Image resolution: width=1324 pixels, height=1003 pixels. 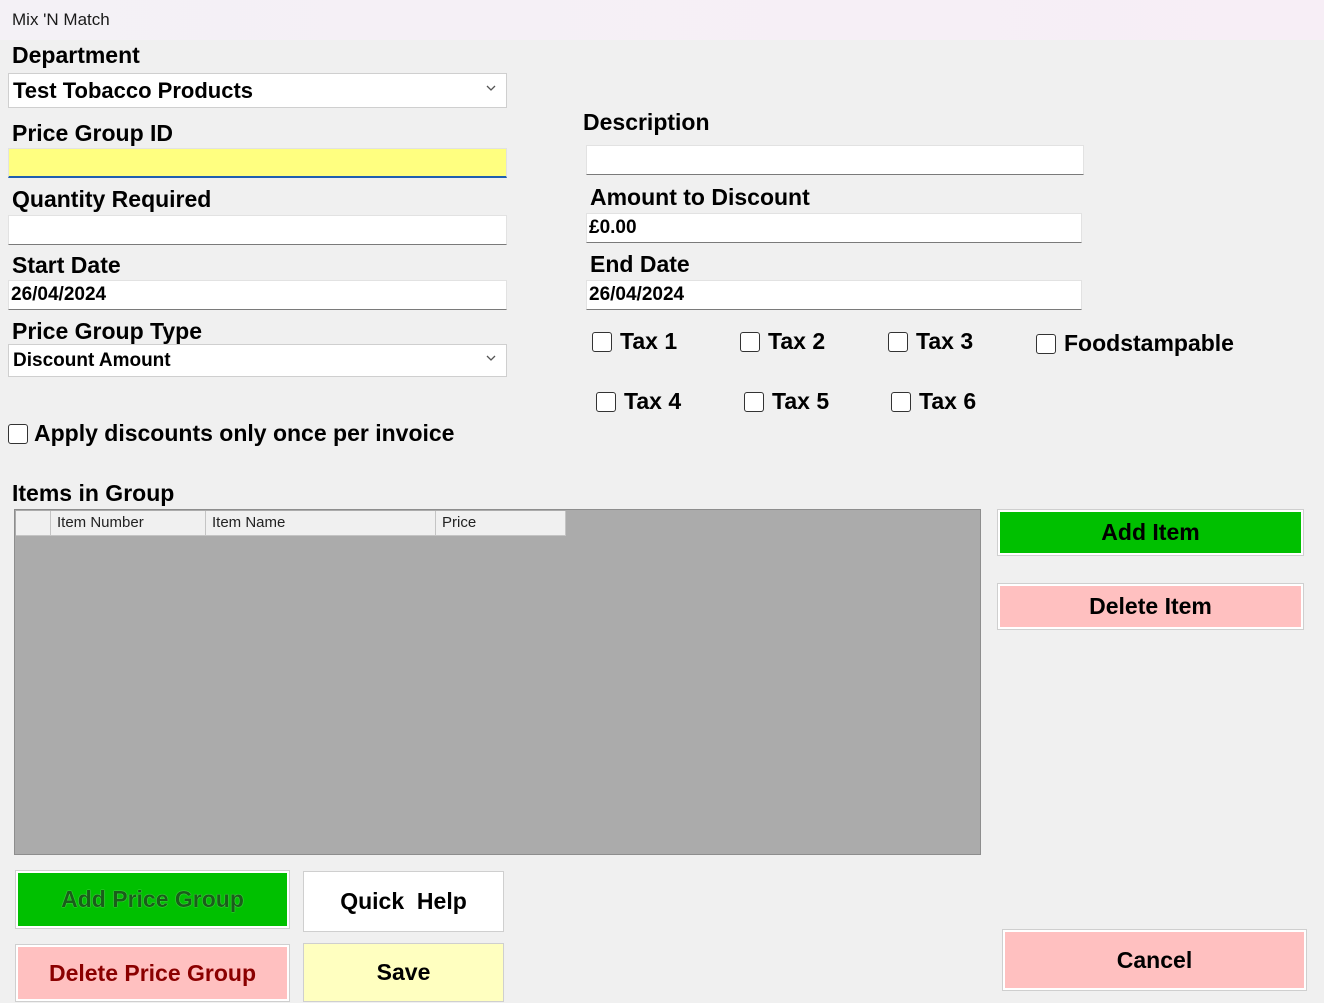 What do you see at coordinates (1150, 532) in the screenshot?
I see `add-item-button: Add Item` at bounding box center [1150, 532].